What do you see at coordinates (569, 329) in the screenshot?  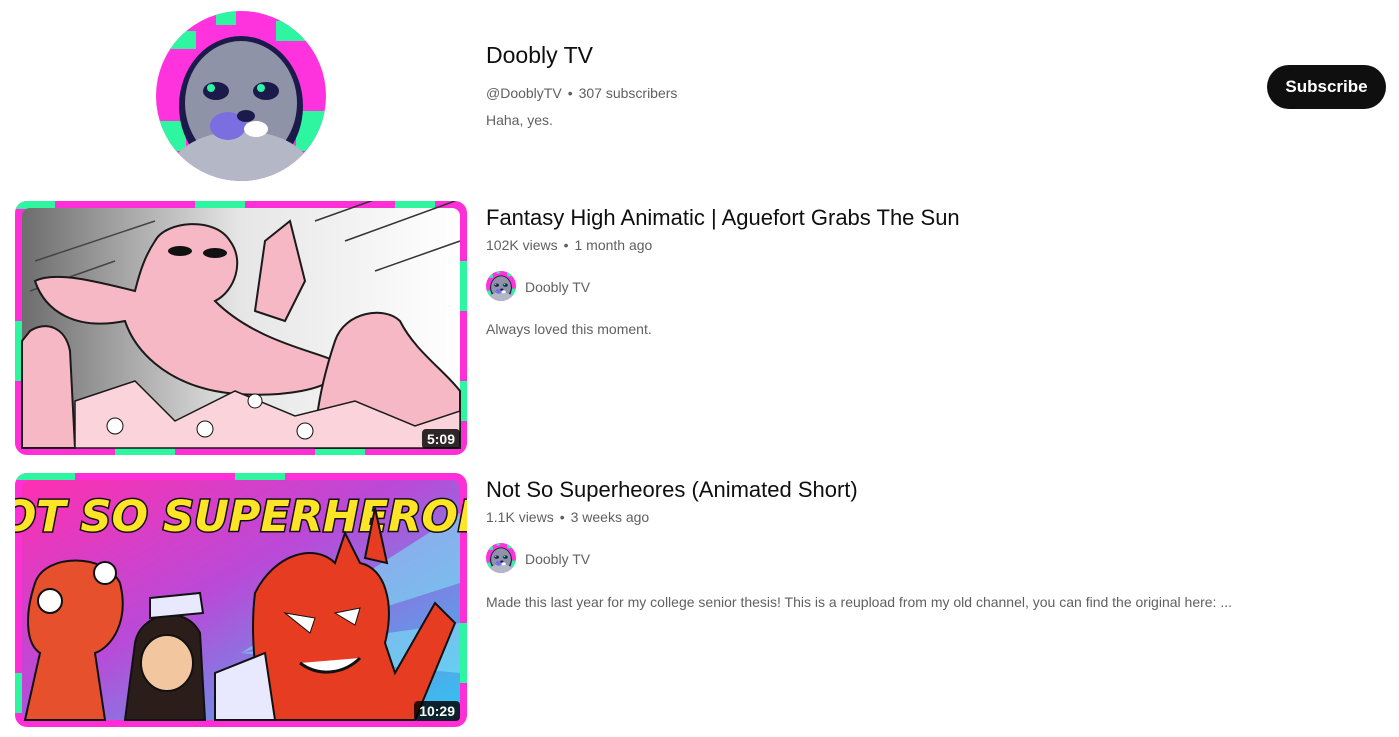 I see `video-description: Always loved this moment.` at bounding box center [569, 329].